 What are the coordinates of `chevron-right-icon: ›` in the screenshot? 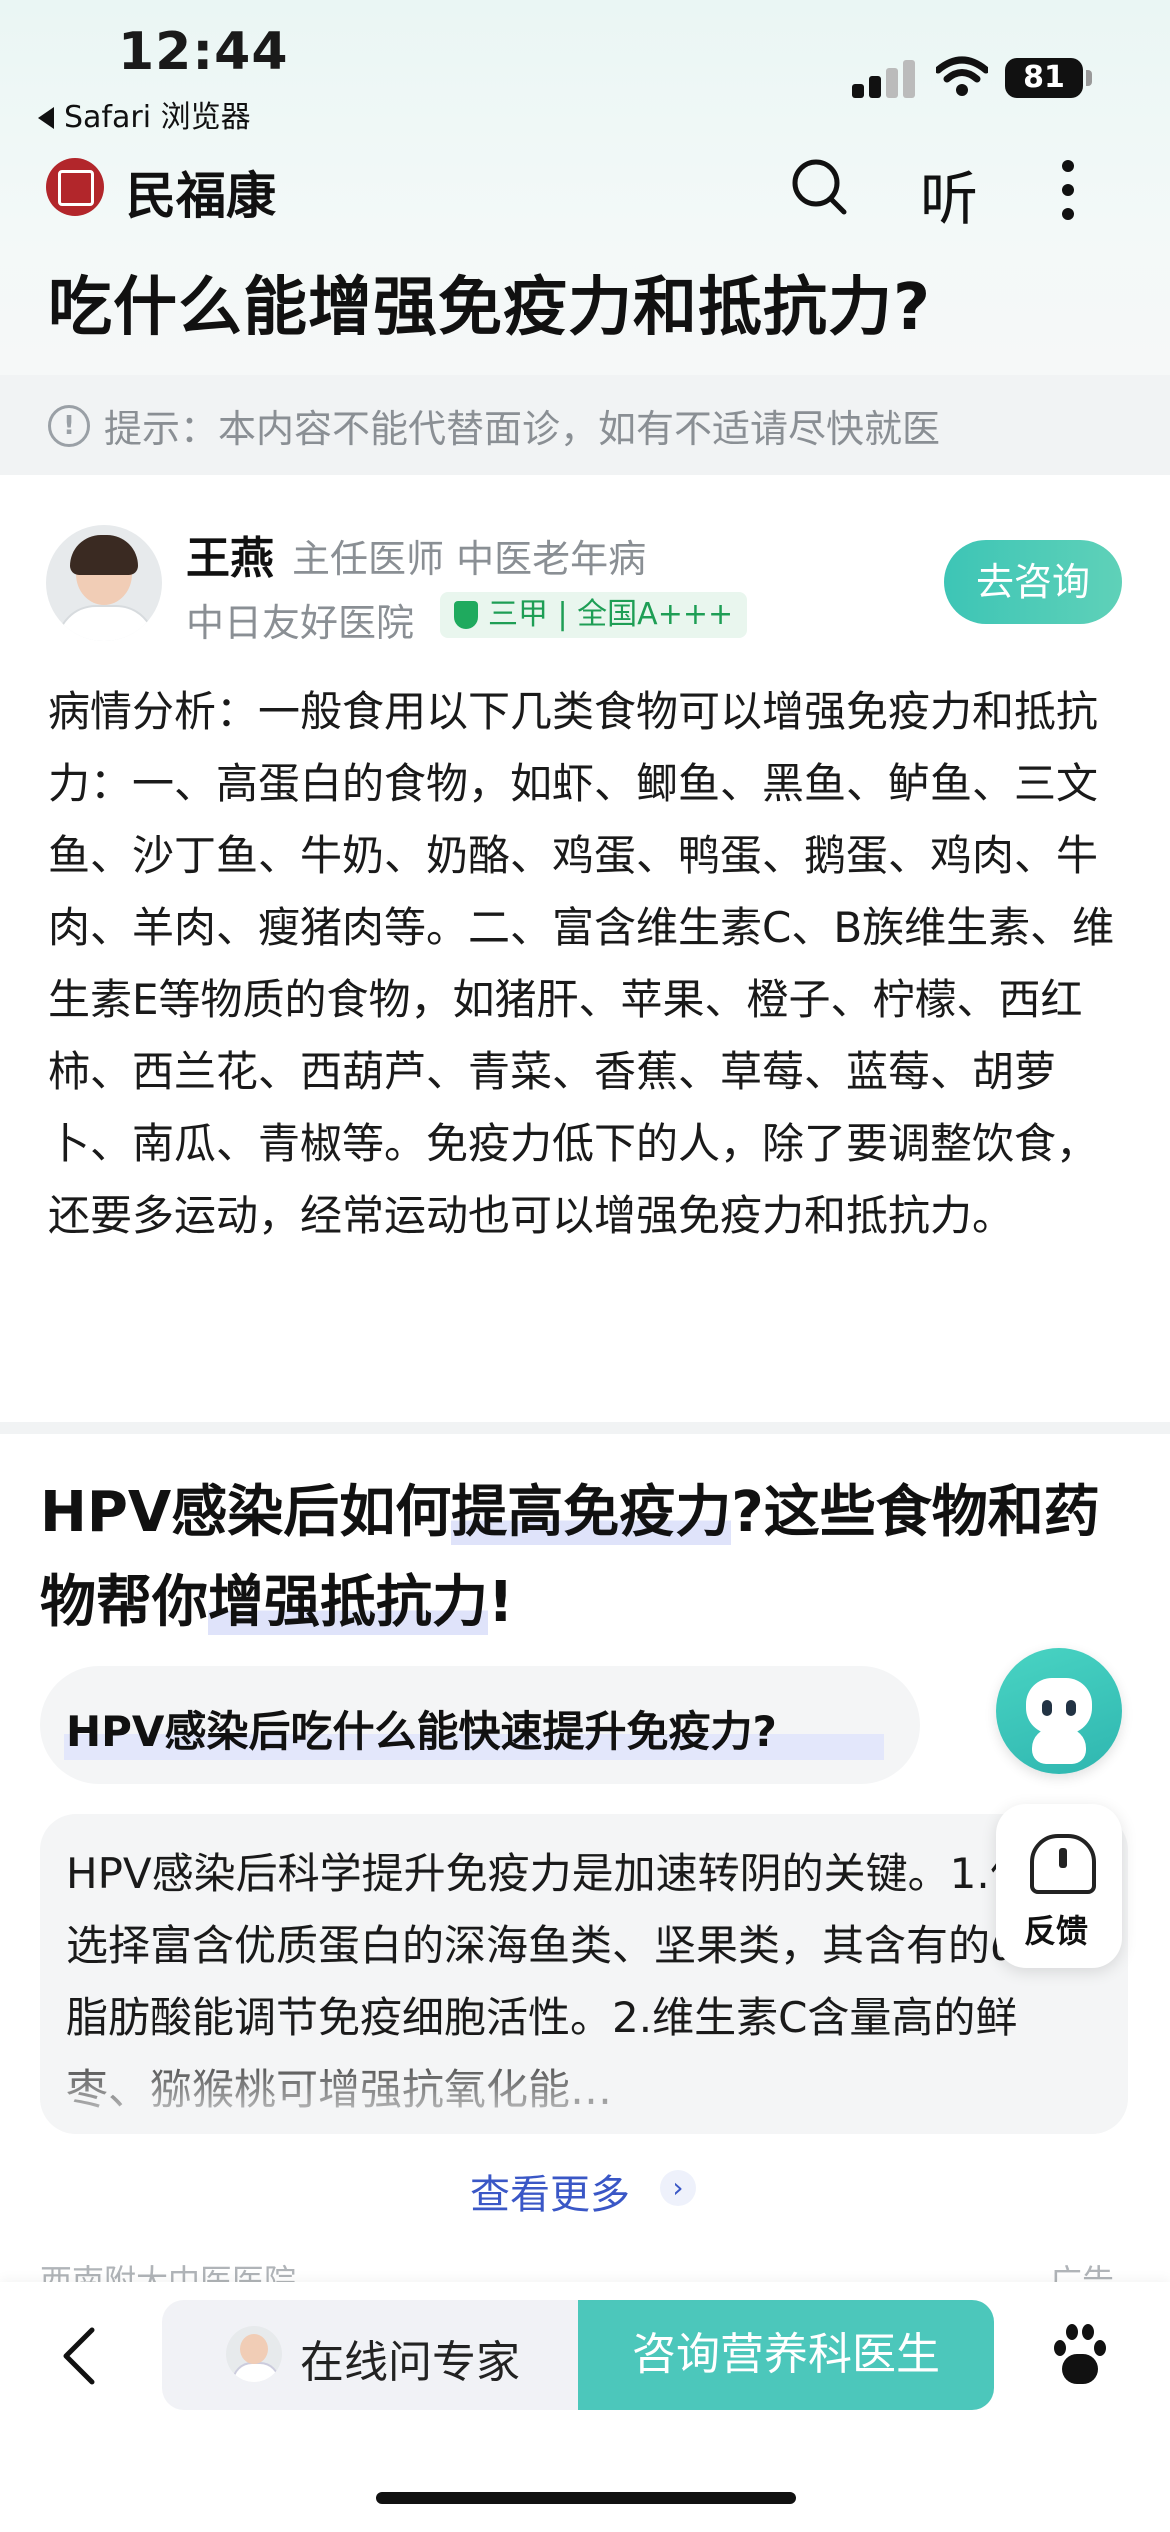 It's located at (678, 2188).